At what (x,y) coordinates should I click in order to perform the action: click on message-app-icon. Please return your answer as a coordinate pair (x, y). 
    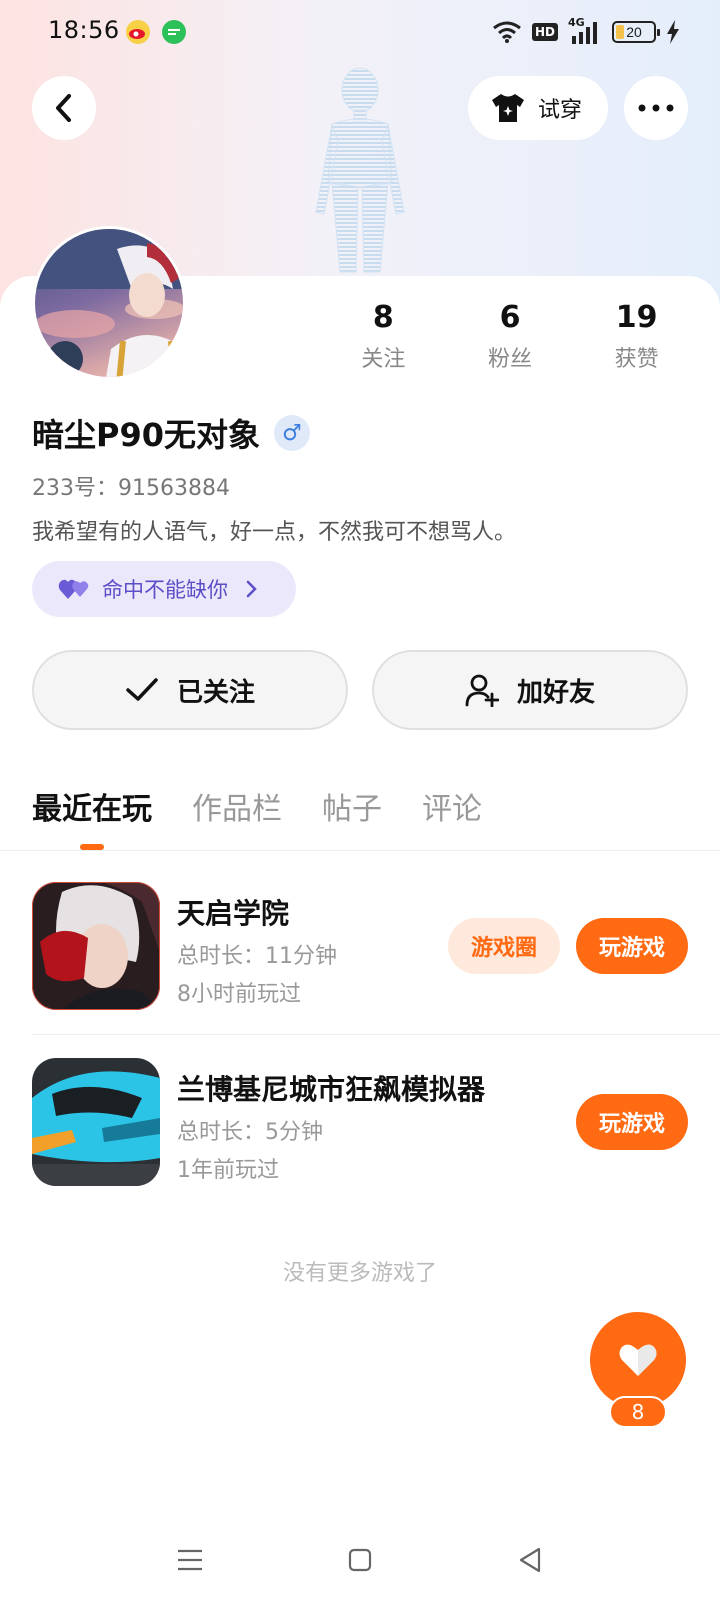
    Looking at the image, I should click on (174, 32).